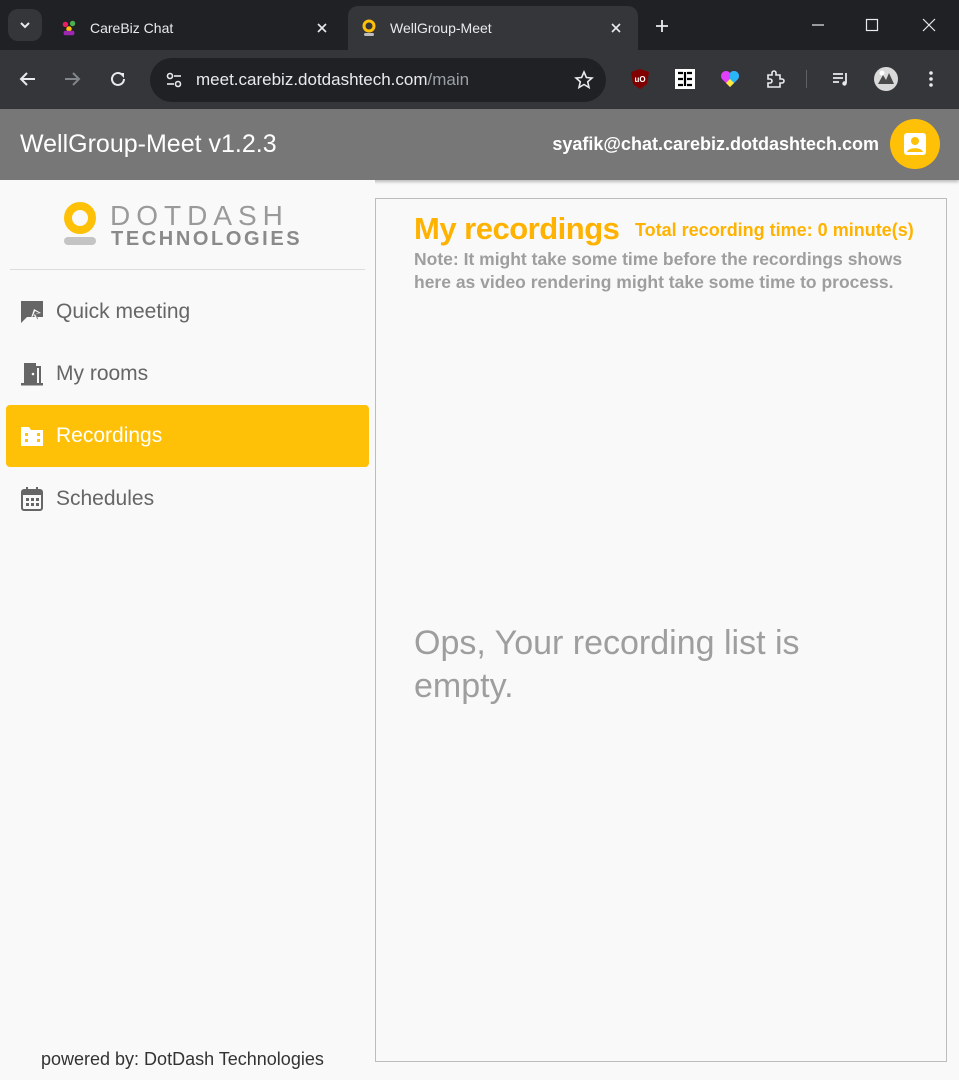 This screenshot has width=959, height=1080. What do you see at coordinates (369, 28) in the screenshot?
I see `wellgroup-favicon-icon` at bounding box center [369, 28].